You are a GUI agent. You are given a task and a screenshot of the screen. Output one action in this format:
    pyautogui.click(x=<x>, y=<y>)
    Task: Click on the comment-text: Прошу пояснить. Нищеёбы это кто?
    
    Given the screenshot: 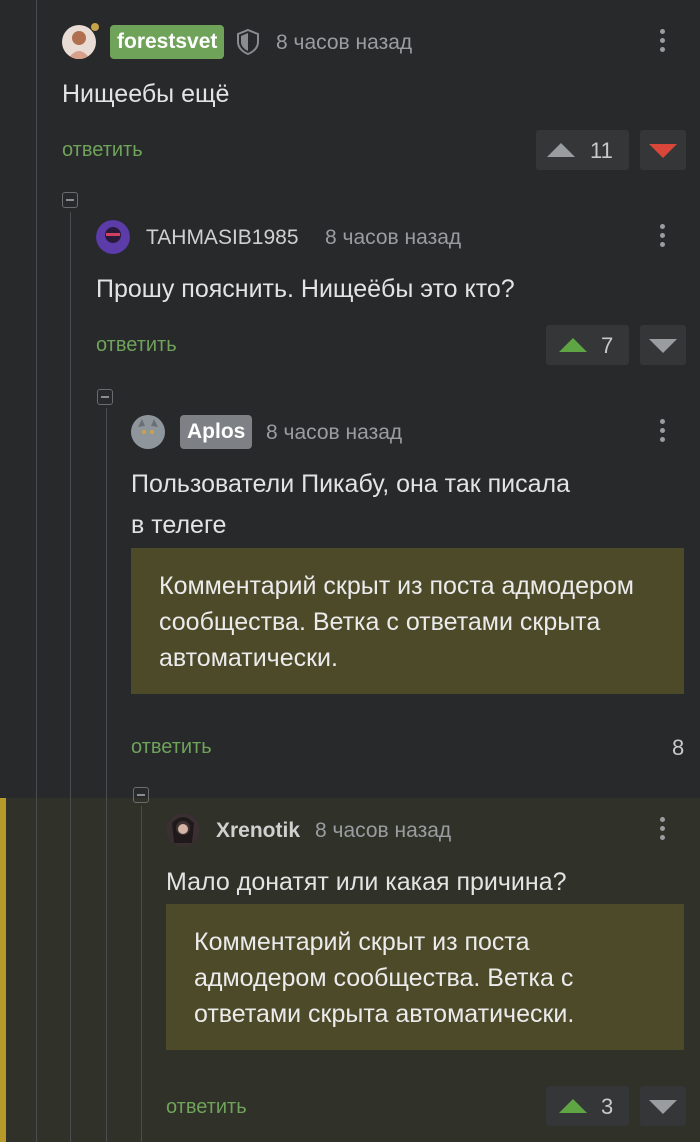 What is the action you would take?
    pyautogui.click(x=305, y=289)
    